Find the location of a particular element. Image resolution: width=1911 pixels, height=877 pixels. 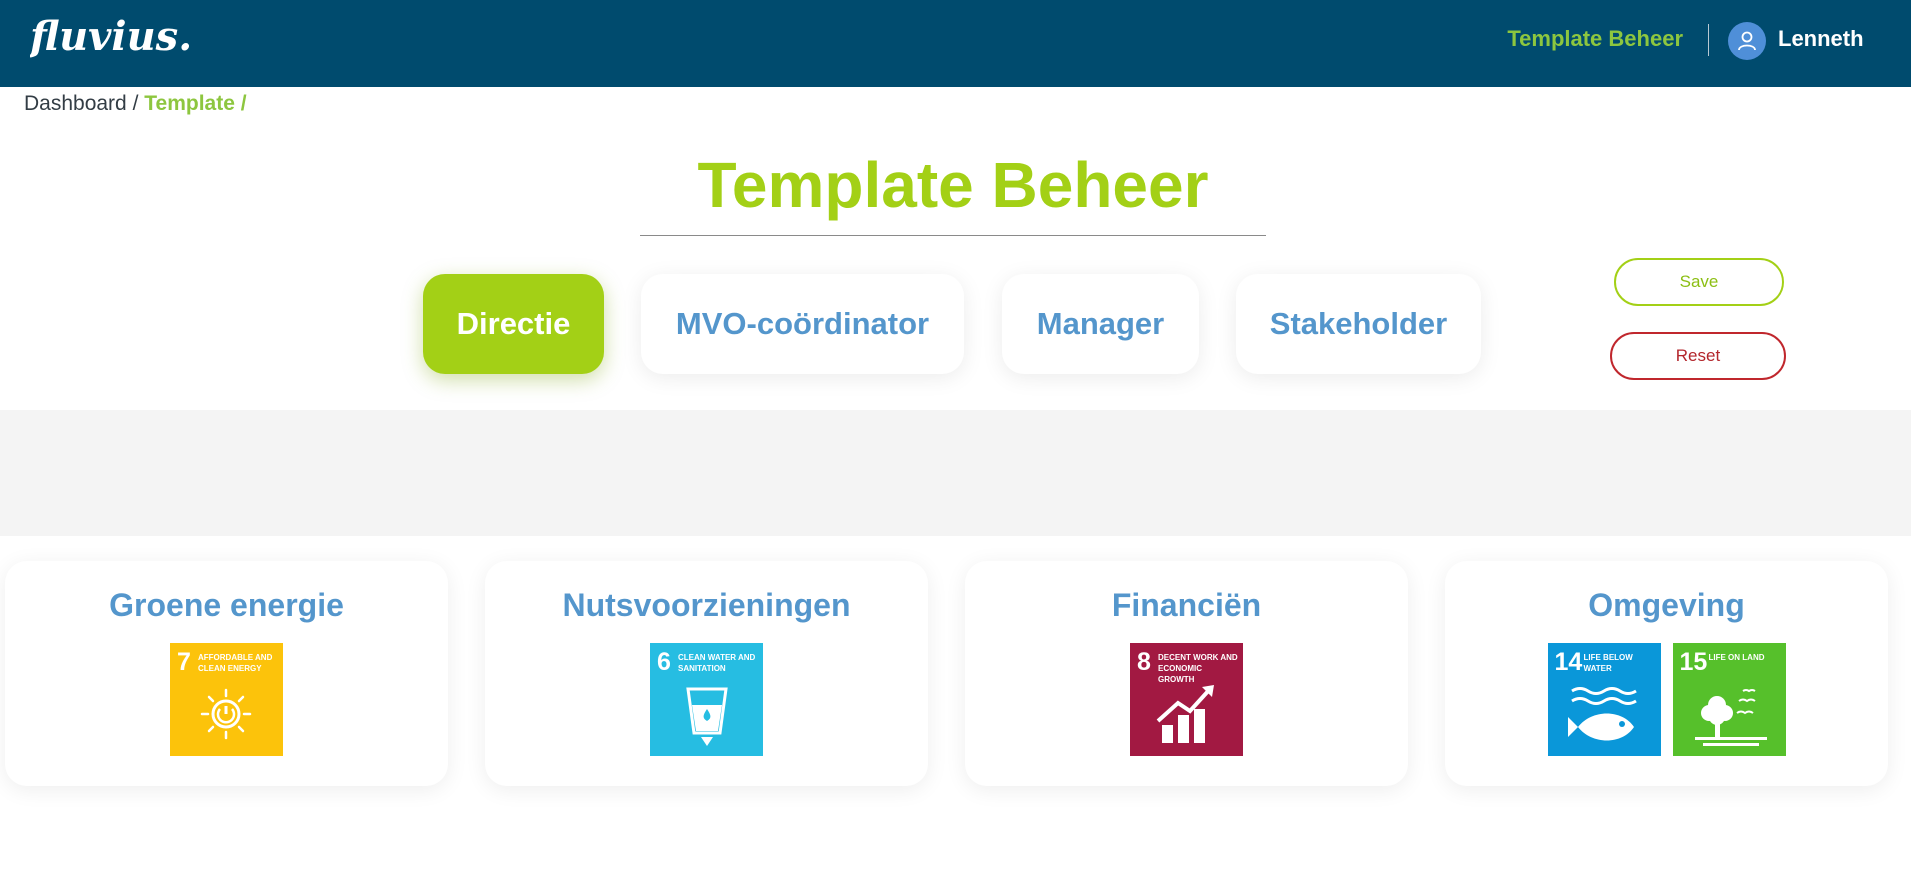

breadcrumb-dashboard: Dashboard is located at coordinates (75, 103).